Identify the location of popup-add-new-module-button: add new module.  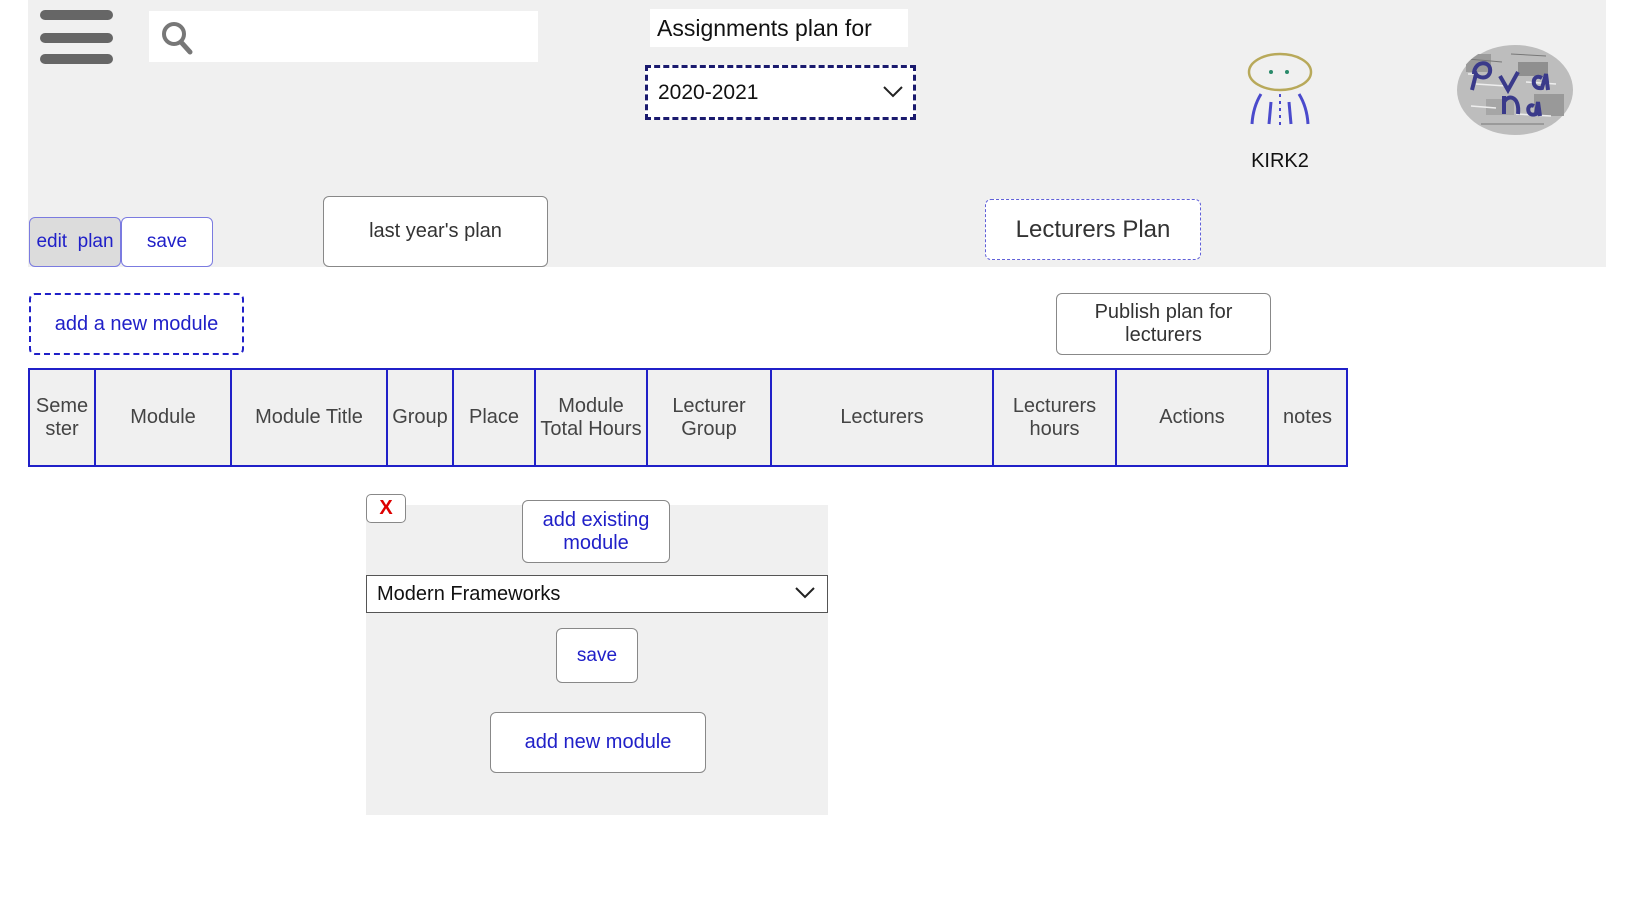
(598, 742).